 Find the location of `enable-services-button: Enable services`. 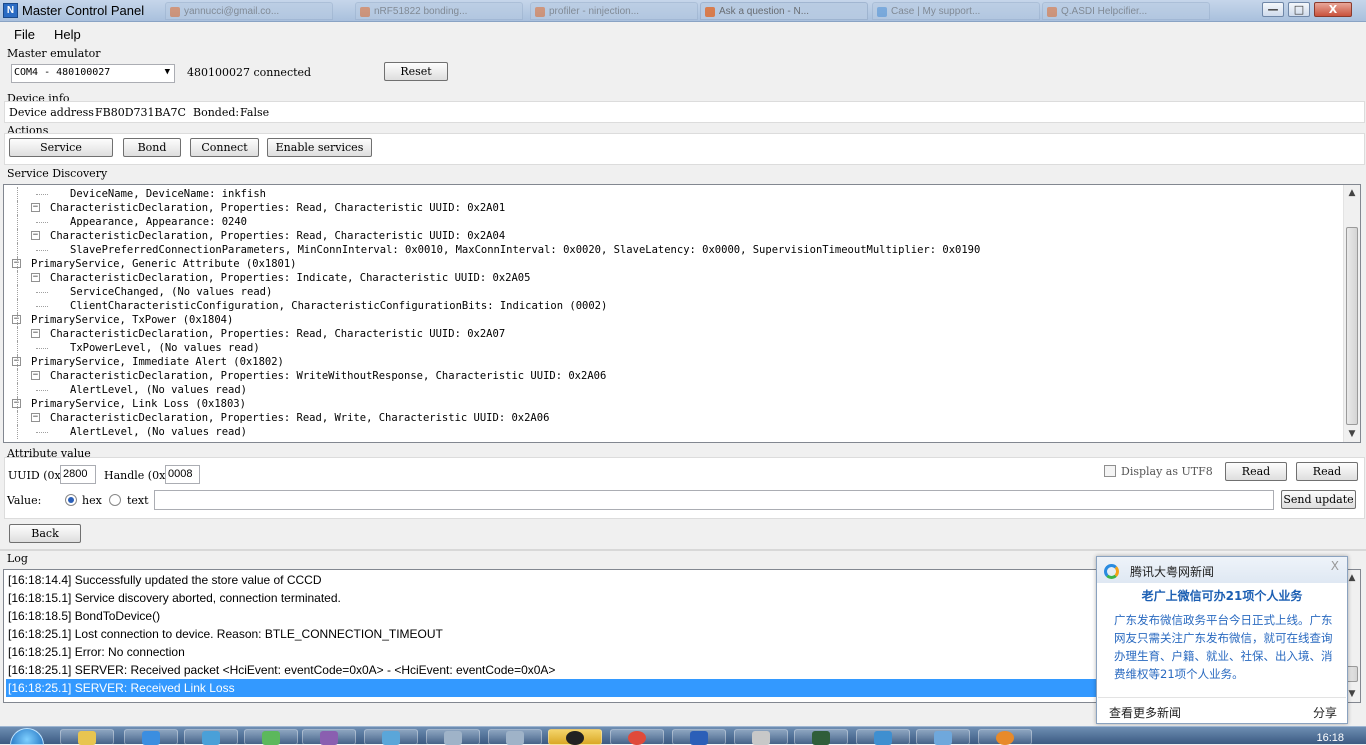

enable-services-button: Enable services is located at coordinates (319, 147).